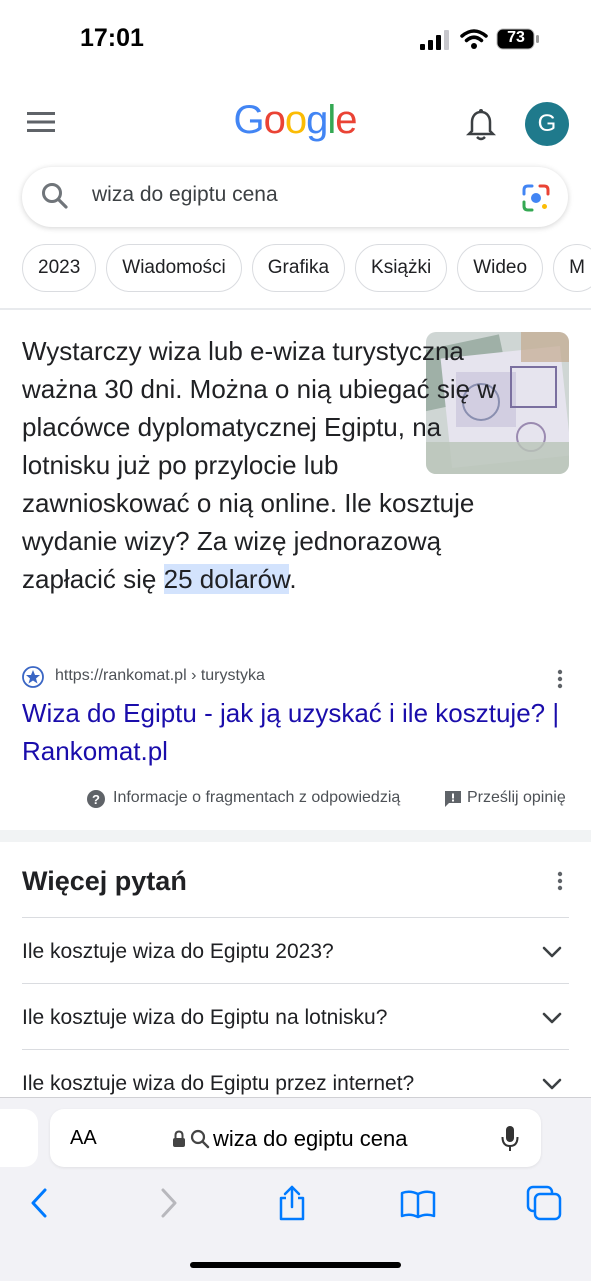 The width and height of the screenshot is (591, 1281). What do you see at coordinates (560, 881) in the screenshot?
I see `more-questions-menu-icon` at bounding box center [560, 881].